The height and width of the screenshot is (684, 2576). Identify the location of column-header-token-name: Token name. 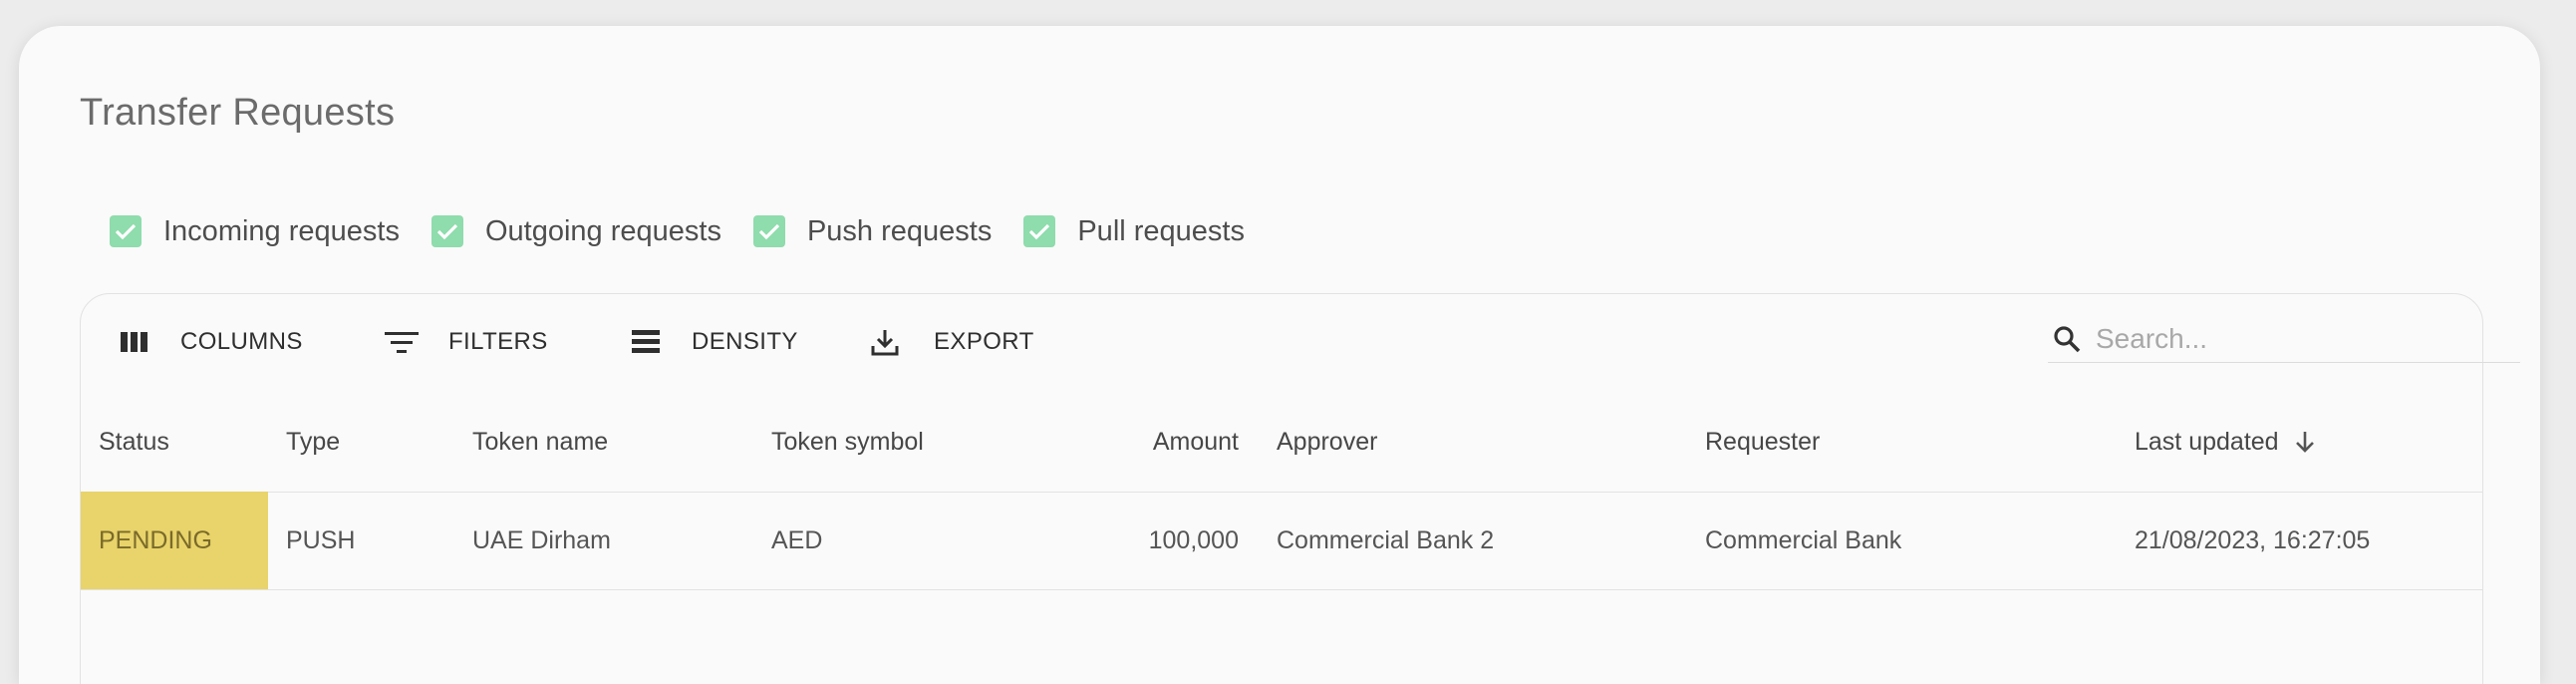
(540, 442).